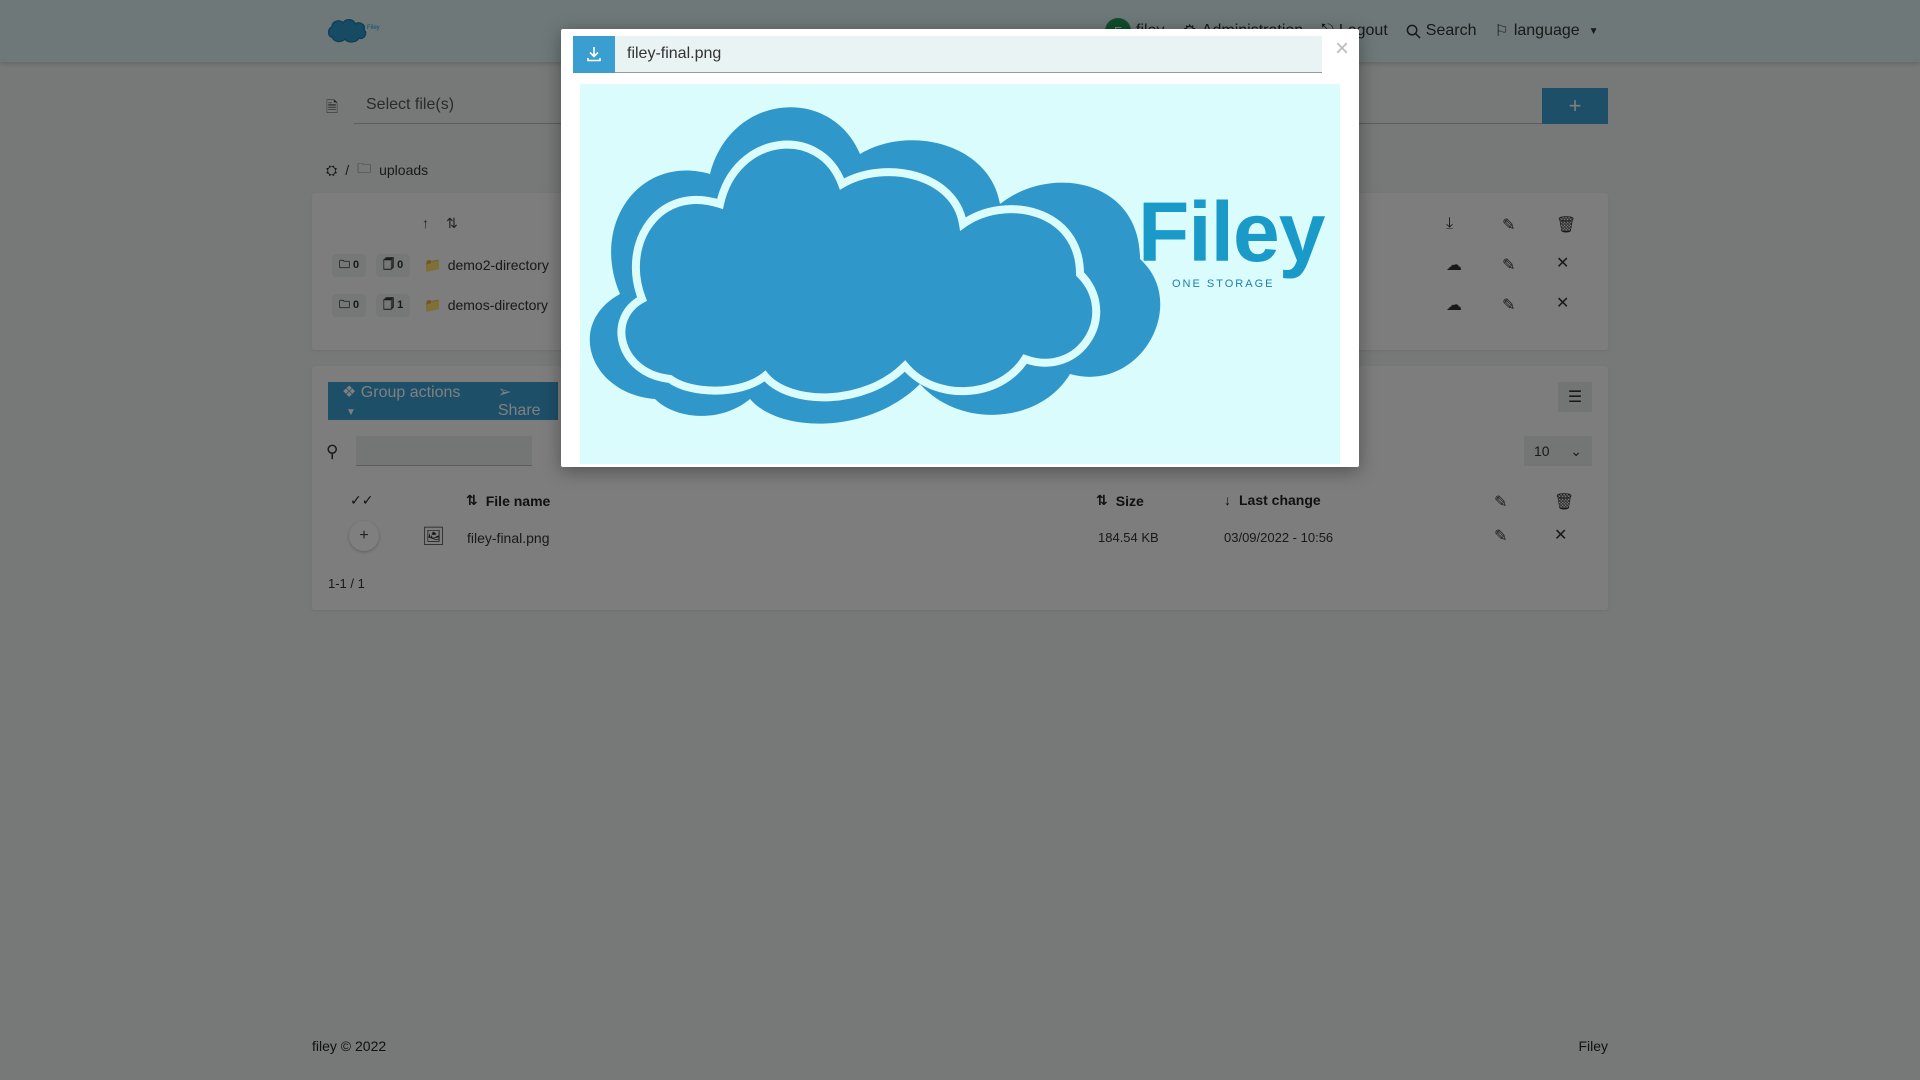 The image size is (1920, 1080). Describe the element at coordinates (1342, 49) in the screenshot. I see `modal-close-button: ×` at that location.